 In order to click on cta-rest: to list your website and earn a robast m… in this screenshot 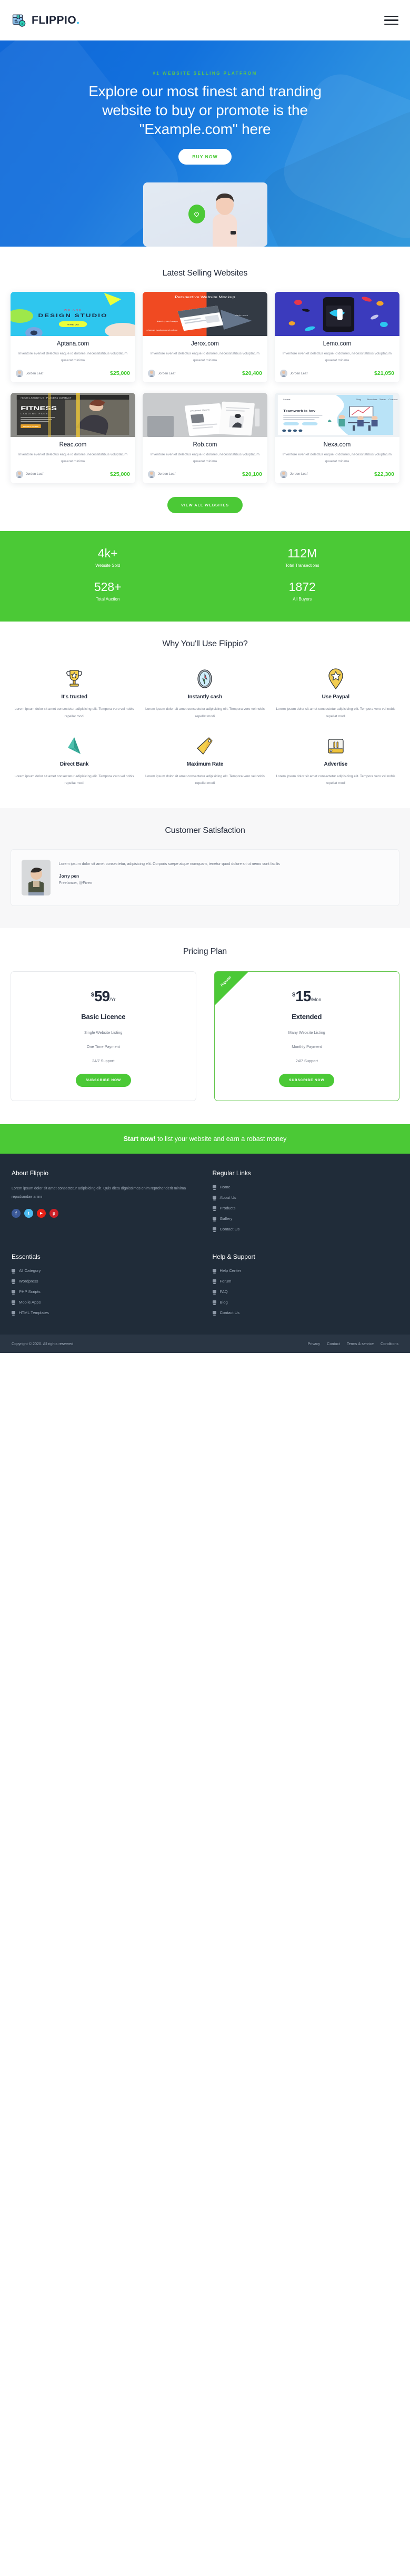, I will do `click(221, 1139)`.